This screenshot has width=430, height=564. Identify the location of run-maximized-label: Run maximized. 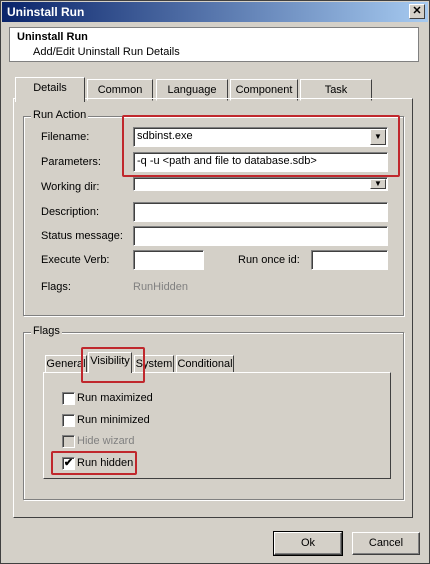
(115, 398).